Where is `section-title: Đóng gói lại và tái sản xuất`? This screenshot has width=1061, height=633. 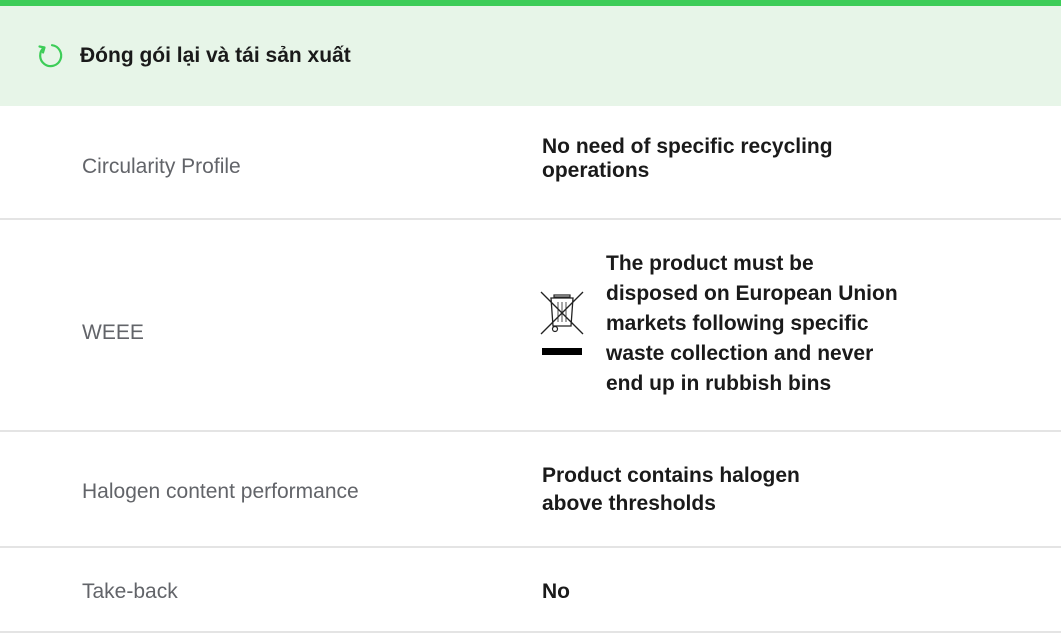 section-title: Đóng gói lại và tái sản xuất is located at coordinates (215, 55).